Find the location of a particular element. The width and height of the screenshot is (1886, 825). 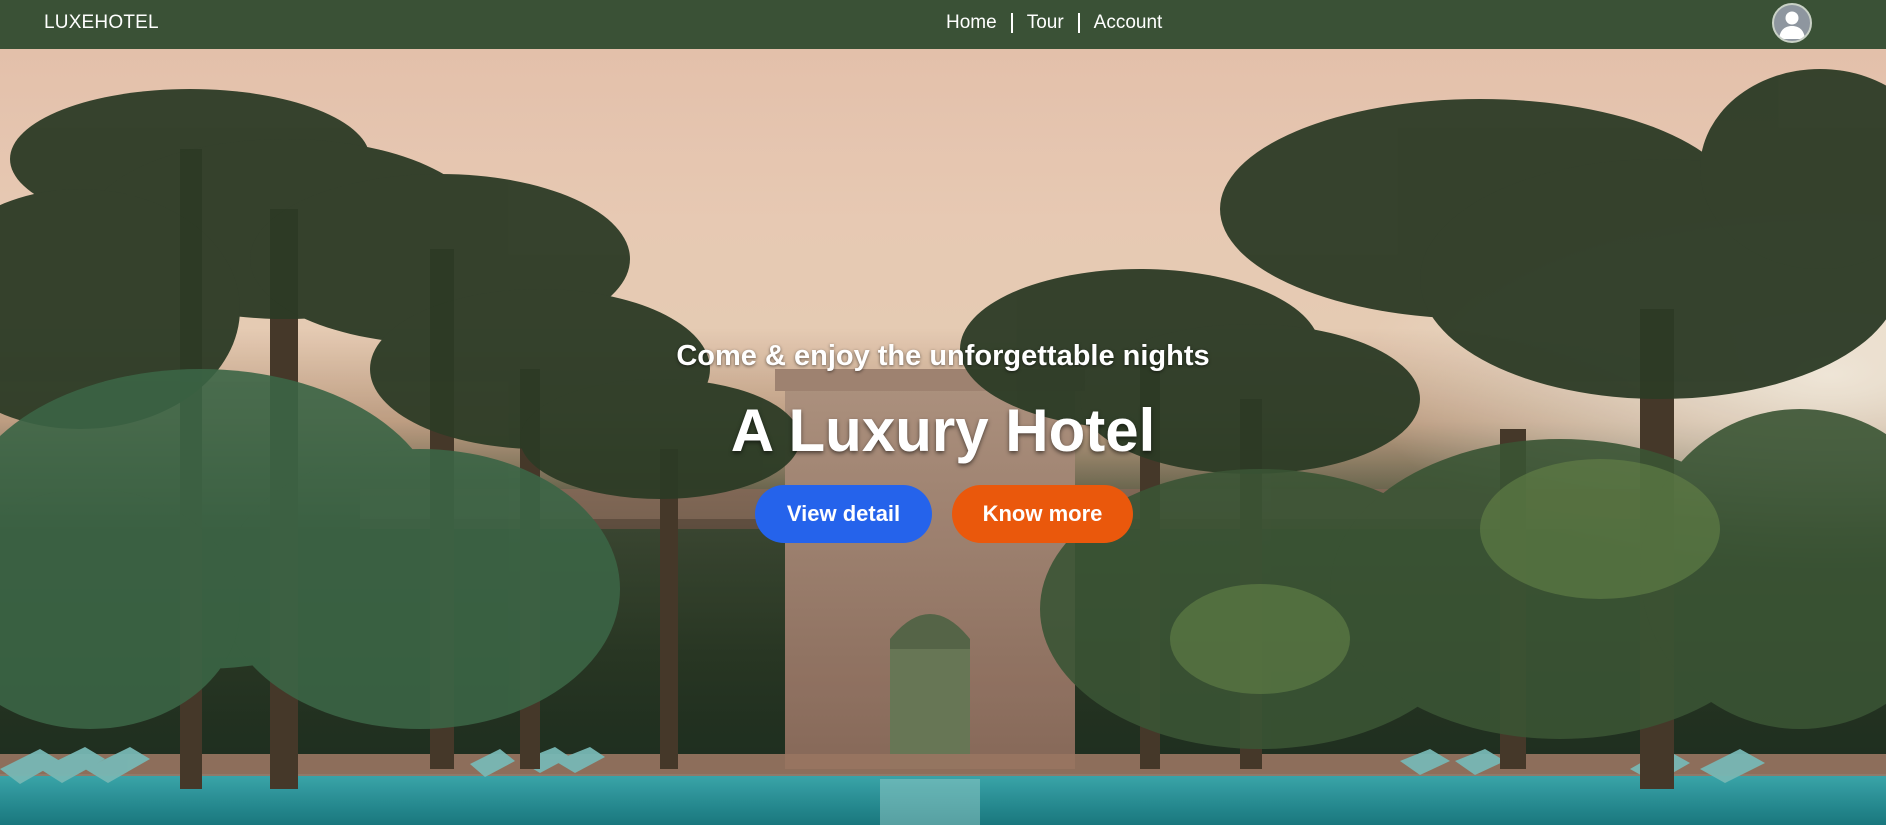

nav-menu: Home Tour Account is located at coordinates (1058, 23).